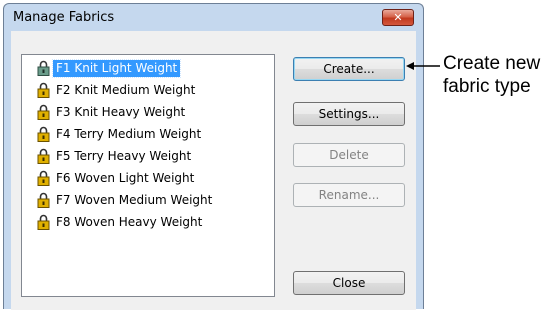 The image size is (557, 310). I want to click on fabric-item-f5: F5 Terry Heavy Weight, so click(115, 156).